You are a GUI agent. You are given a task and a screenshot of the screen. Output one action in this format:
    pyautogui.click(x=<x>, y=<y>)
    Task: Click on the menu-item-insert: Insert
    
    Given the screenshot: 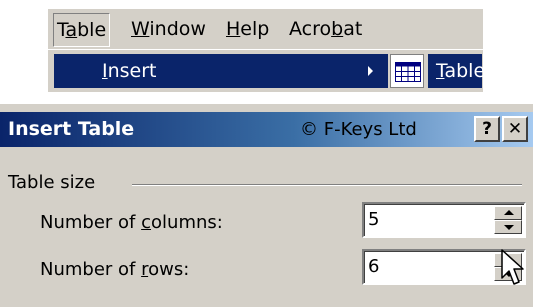 What is the action you would take?
    pyautogui.click(x=221, y=71)
    